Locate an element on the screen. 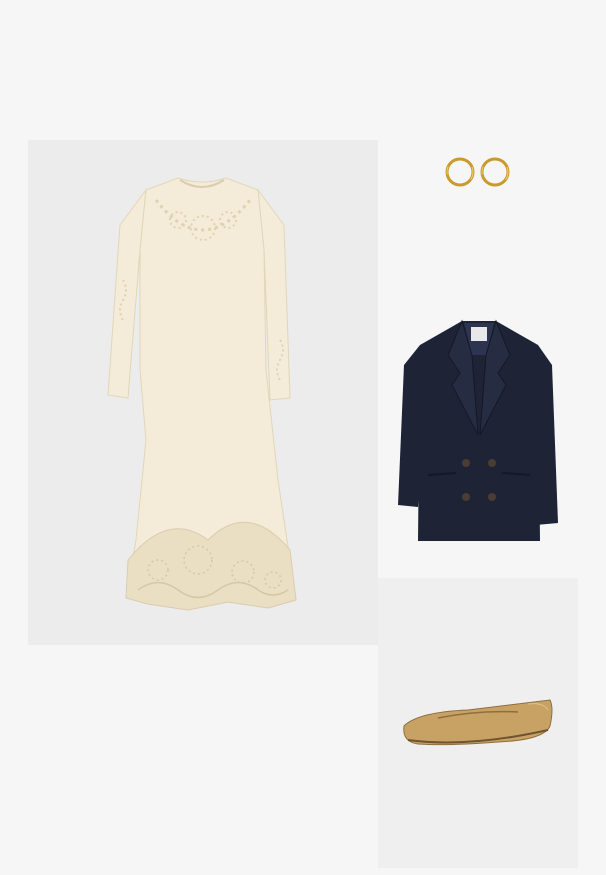  ballet-flat-image is located at coordinates (478, 722).